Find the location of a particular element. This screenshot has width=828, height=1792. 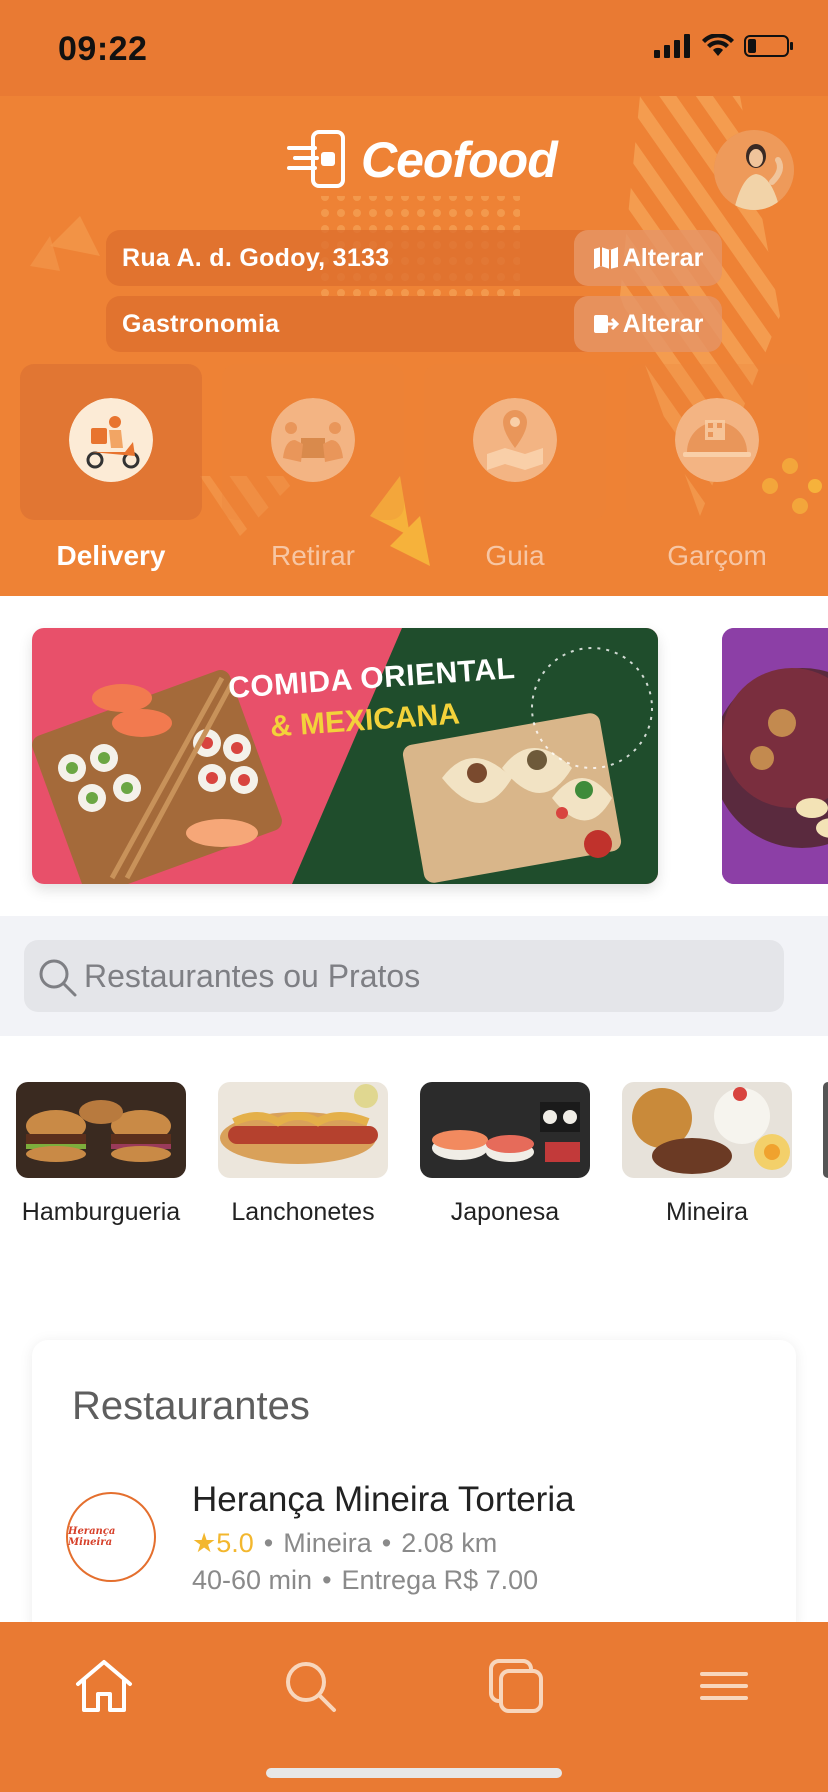

user-avatar-icon is located at coordinates (754, 170).